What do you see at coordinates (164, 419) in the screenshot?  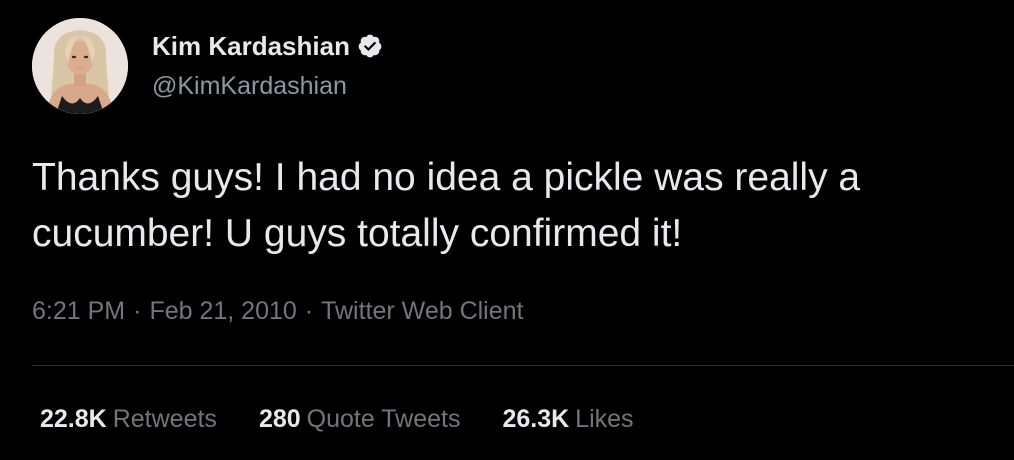 I see `retweets-label: Retweets` at bounding box center [164, 419].